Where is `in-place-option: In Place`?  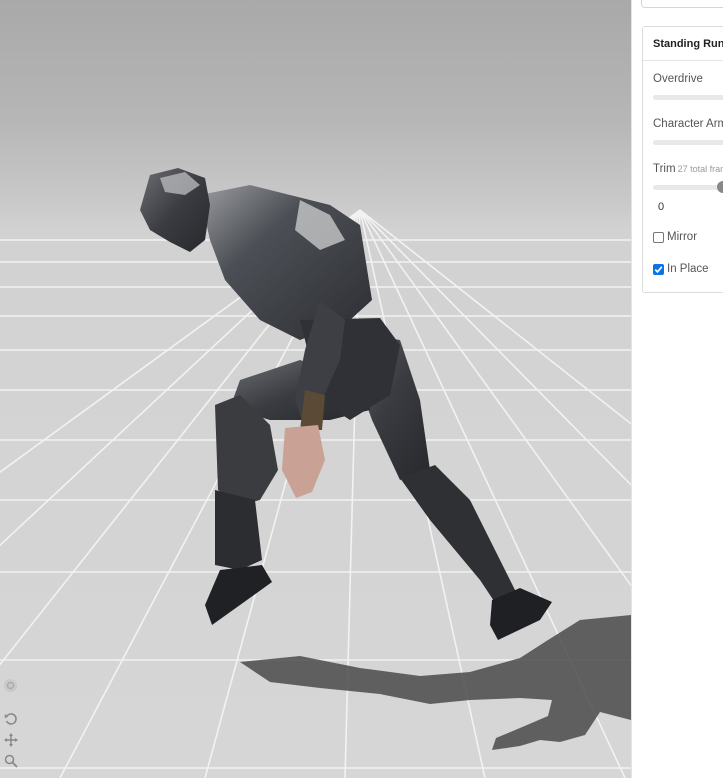
in-place-option: In Place is located at coordinates (681, 269).